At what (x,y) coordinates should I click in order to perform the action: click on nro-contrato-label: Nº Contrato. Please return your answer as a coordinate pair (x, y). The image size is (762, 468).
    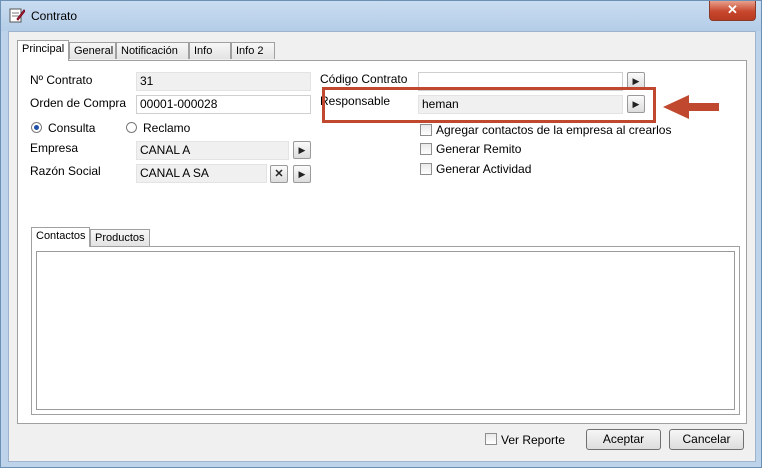
    Looking at the image, I should click on (61, 80).